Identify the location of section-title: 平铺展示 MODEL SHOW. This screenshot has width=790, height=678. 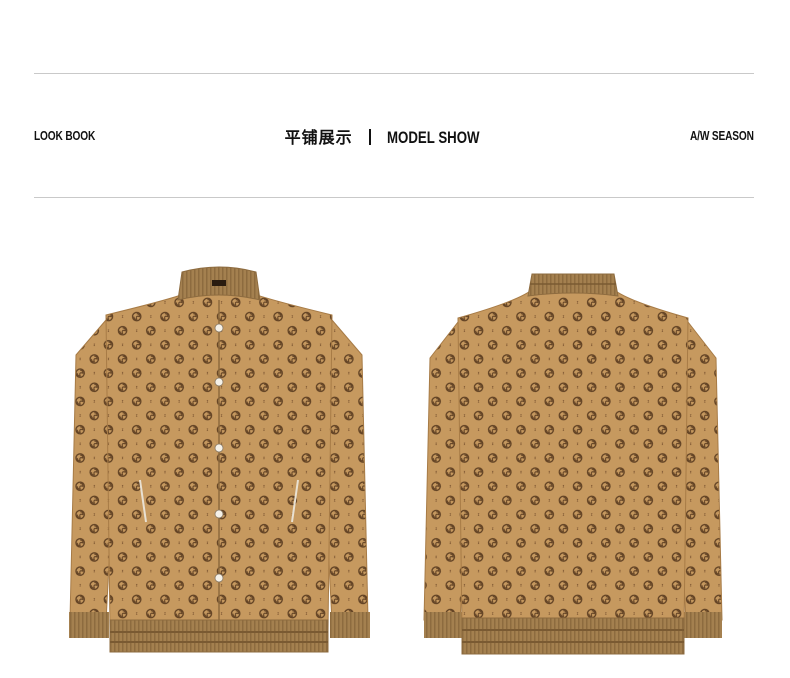
(395, 136).